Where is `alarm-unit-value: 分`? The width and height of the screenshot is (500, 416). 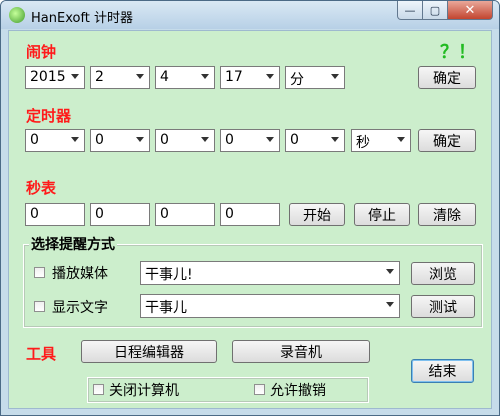
alarm-unit-value: 分 is located at coordinates (297, 80).